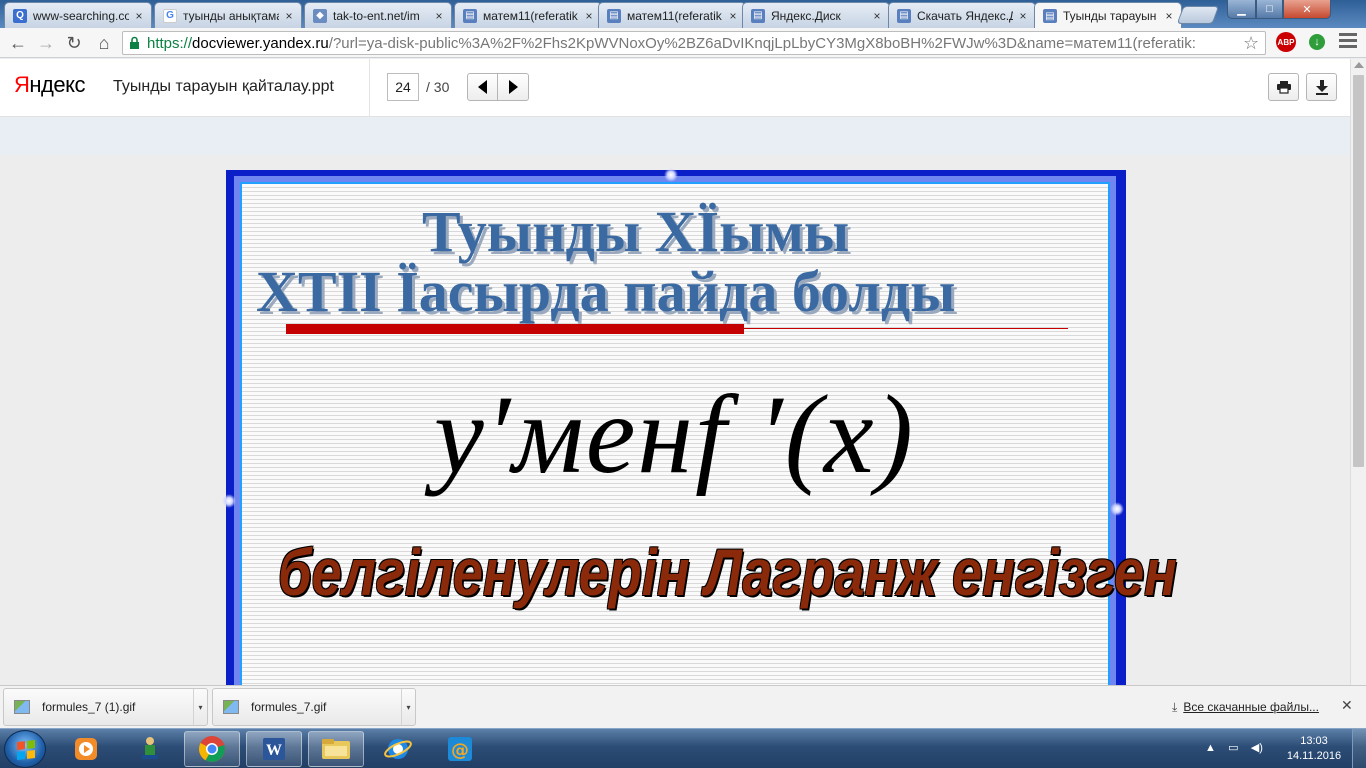  Describe the element at coordinates (20, 15) in the screenshot. I see `search-favicon-icon: Q` at that location.